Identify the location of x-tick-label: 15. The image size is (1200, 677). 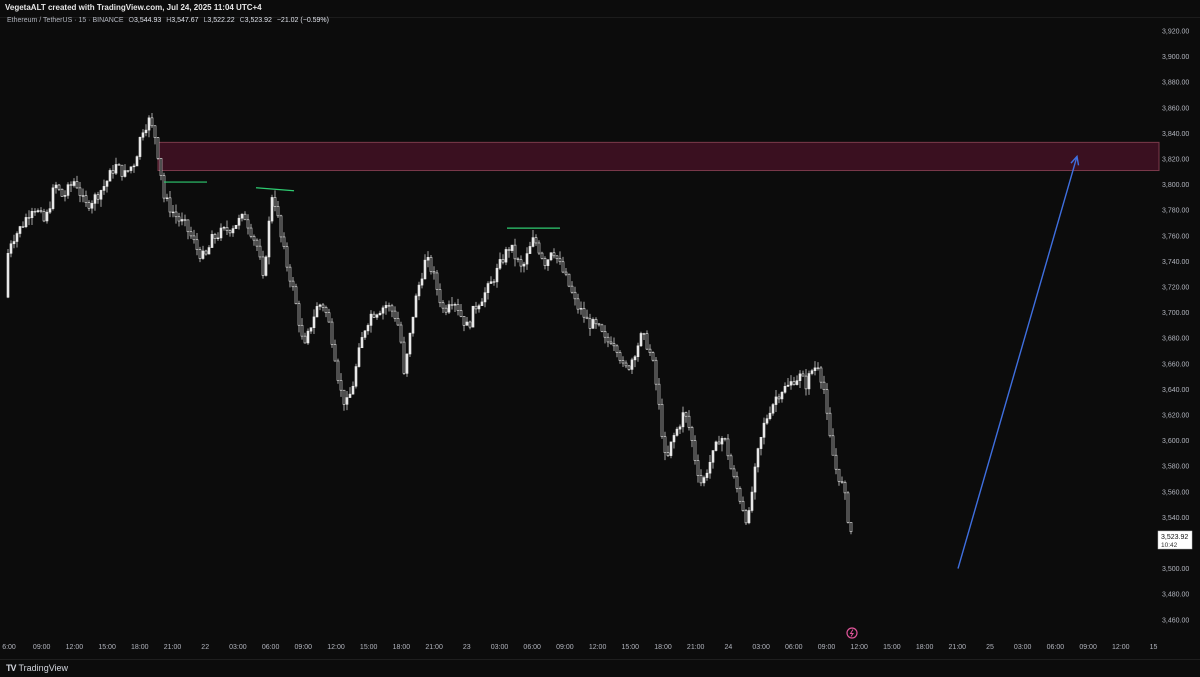
(1154, 647).